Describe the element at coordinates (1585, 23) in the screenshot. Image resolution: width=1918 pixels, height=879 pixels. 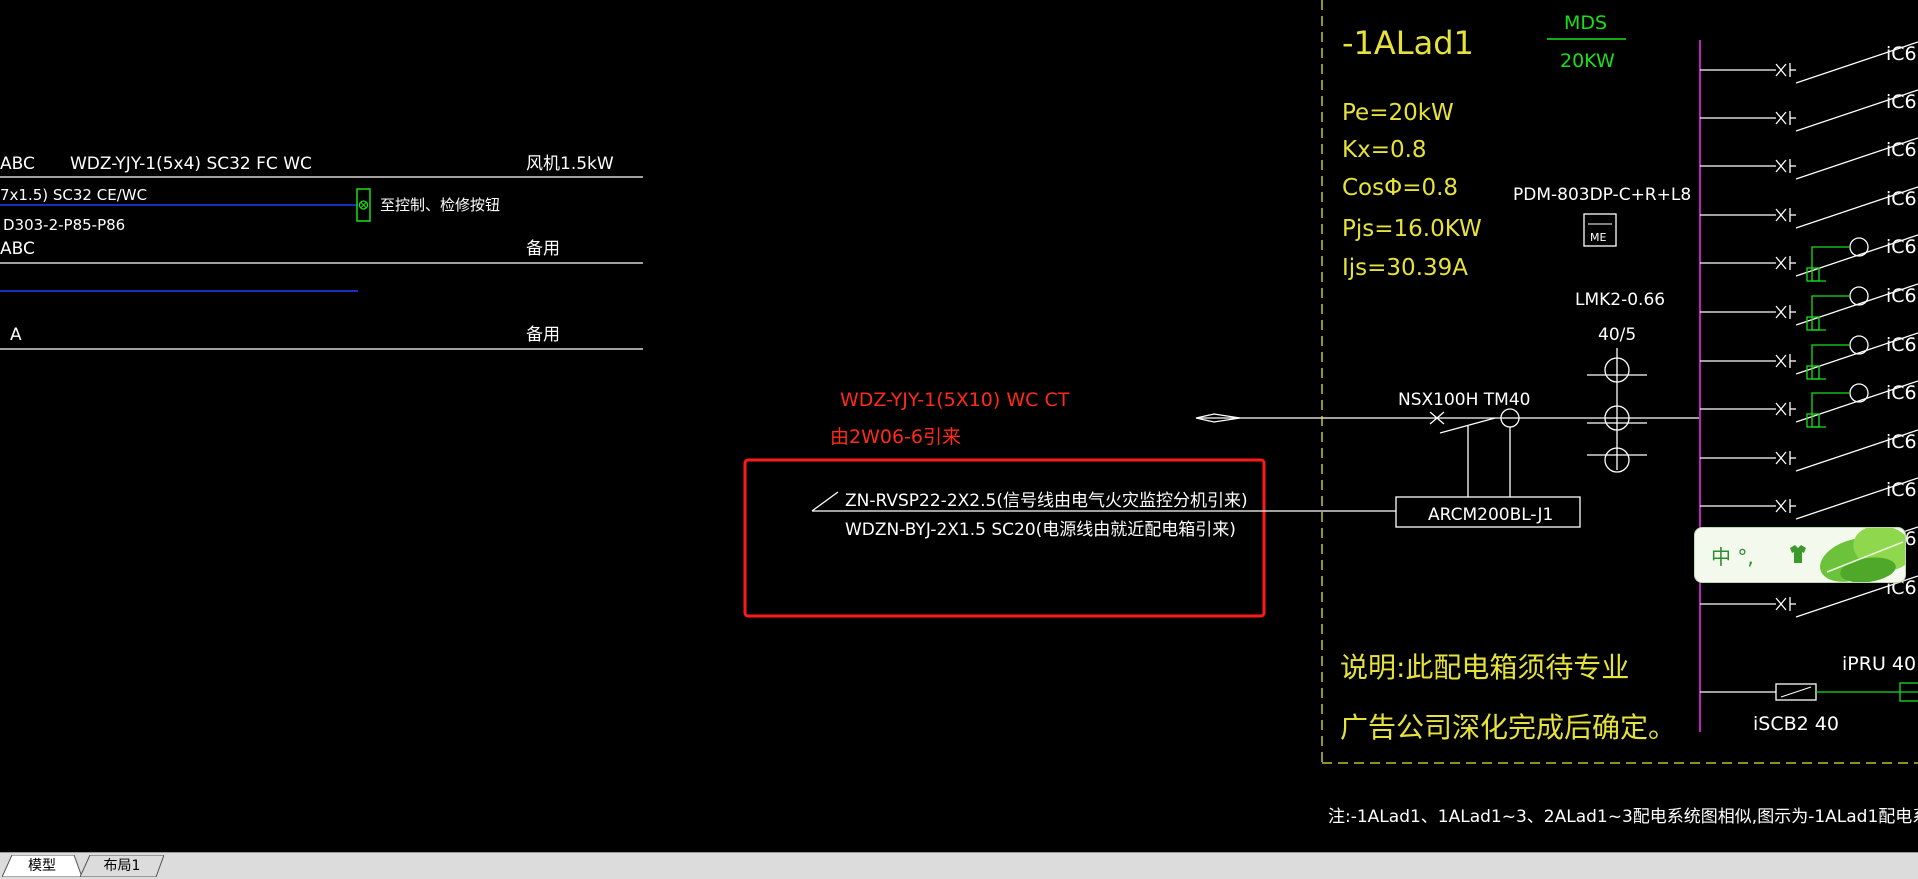
I see `mds-label: MDS` at that location.